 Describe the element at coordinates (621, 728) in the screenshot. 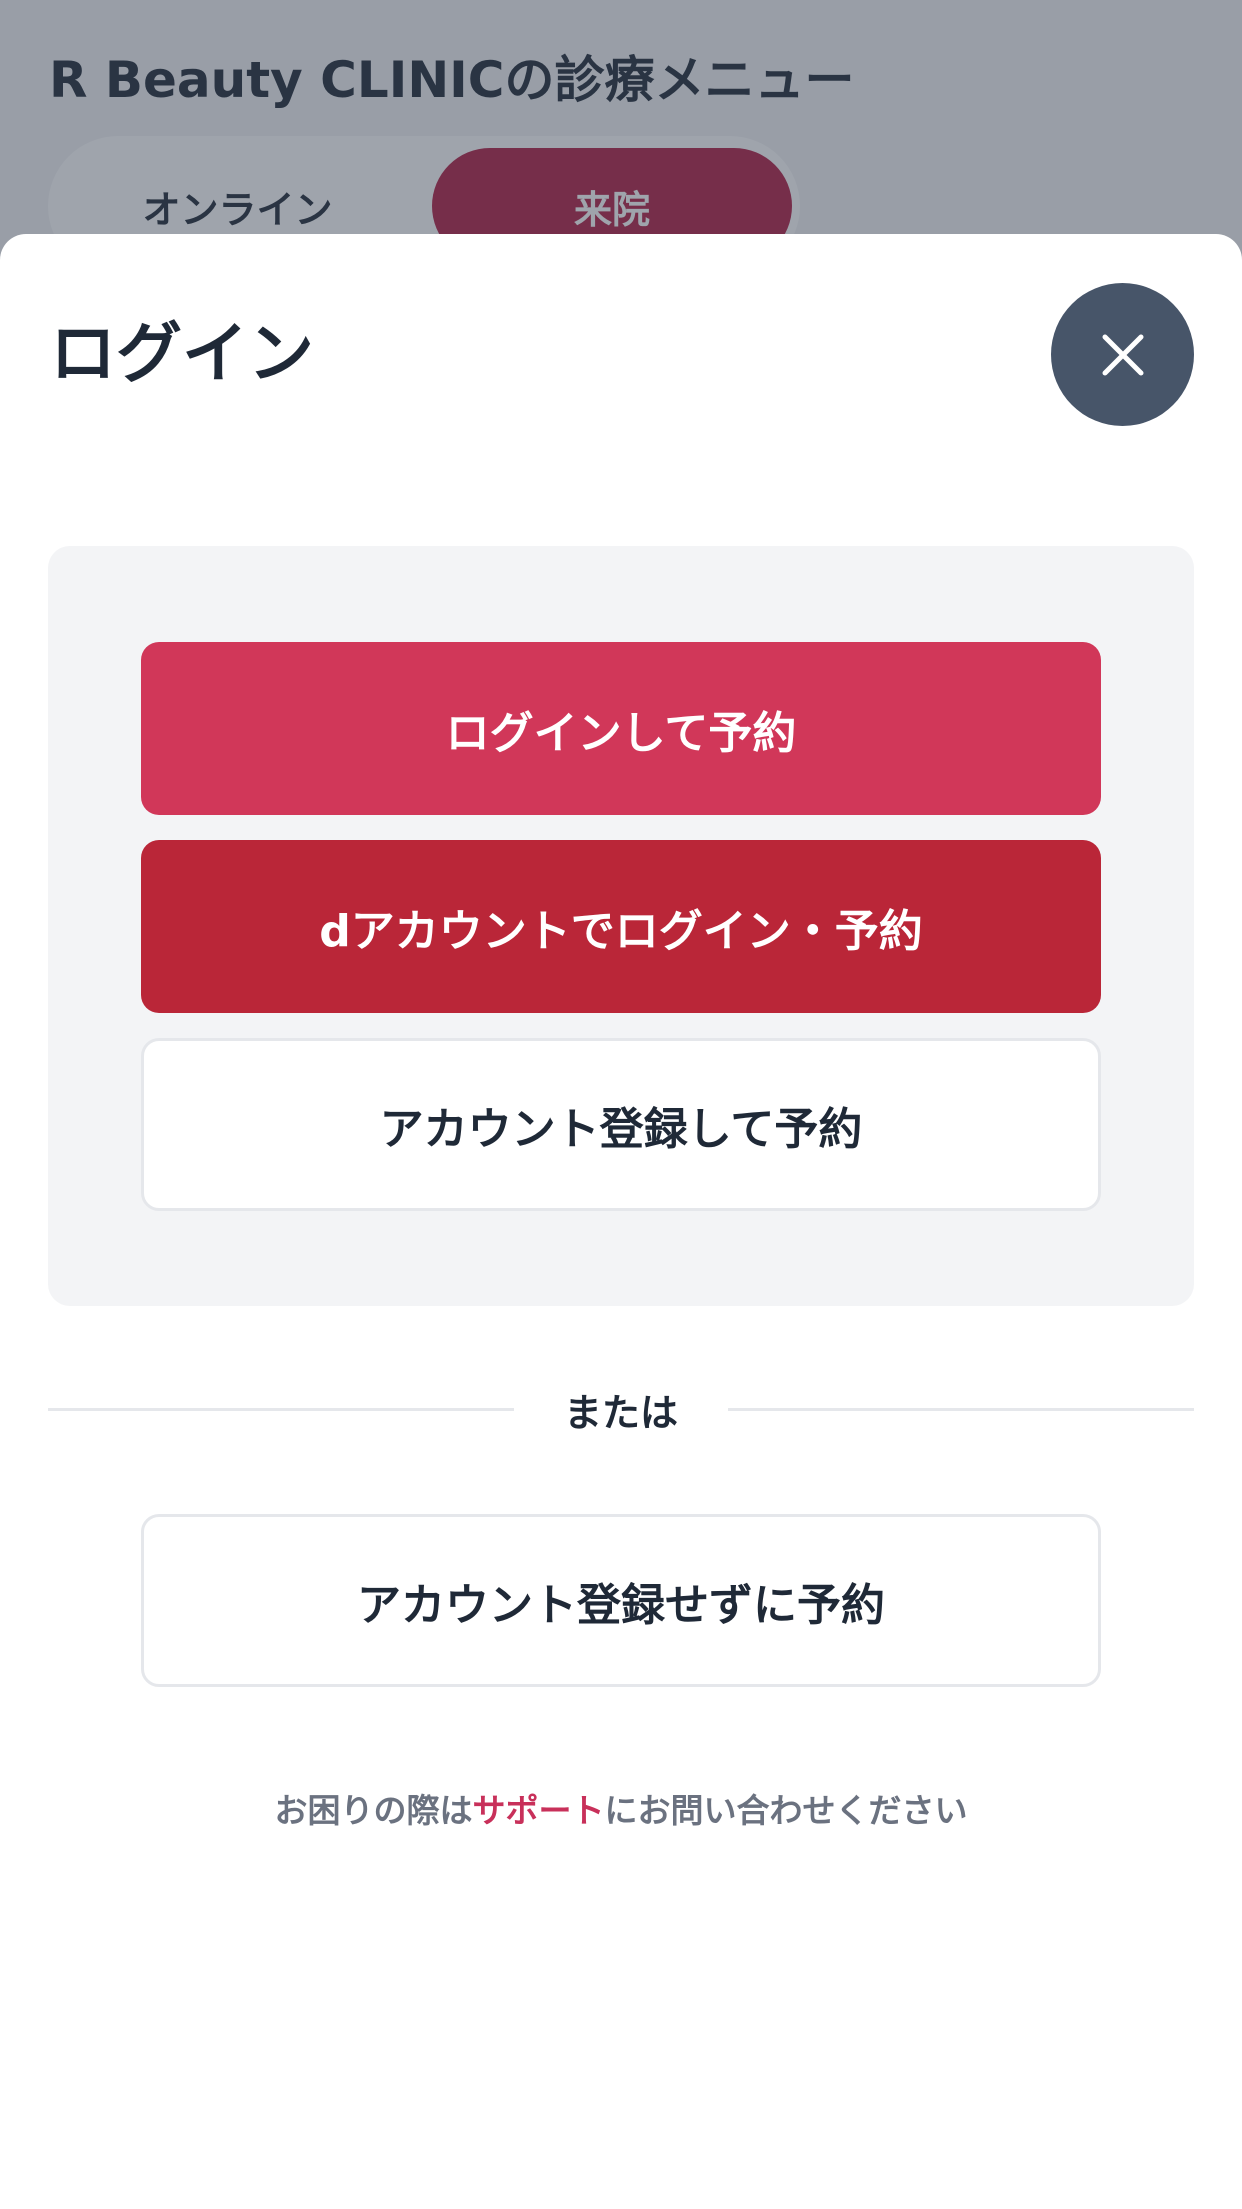

I see `login-and-reserve-button: ログインして予約` at that location.